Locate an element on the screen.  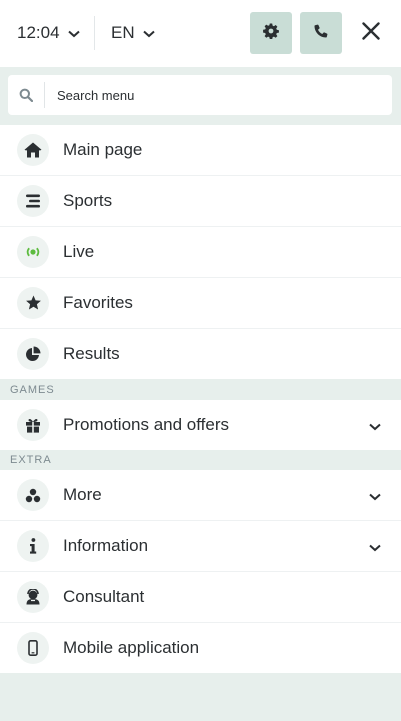
time-selector: 12:04 is located at coordinates (48, 33).